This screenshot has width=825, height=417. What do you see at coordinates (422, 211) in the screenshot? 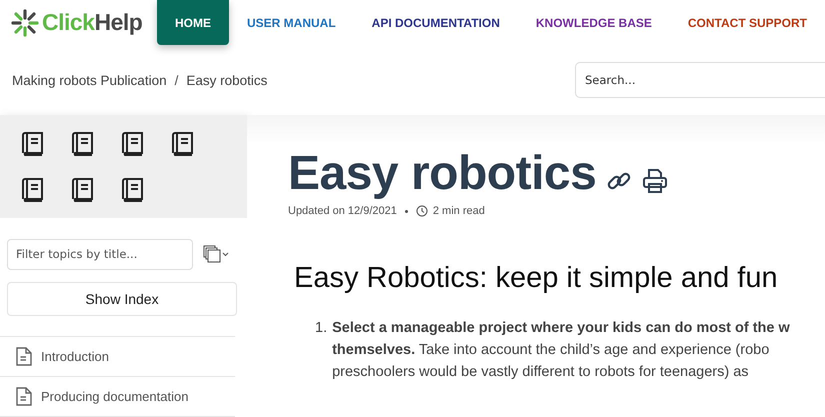
I see `clock-icon` at bounding box center [422, 211].